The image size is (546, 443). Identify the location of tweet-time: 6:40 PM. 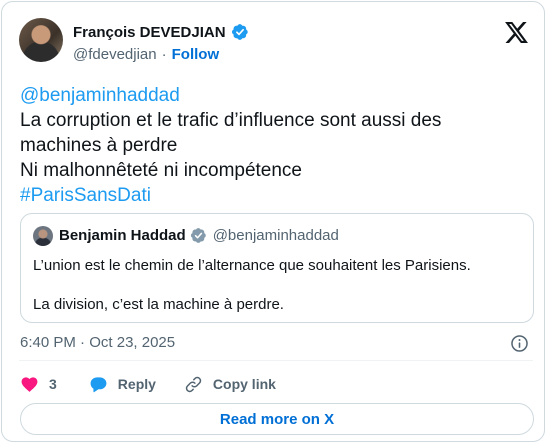
(48, 342).